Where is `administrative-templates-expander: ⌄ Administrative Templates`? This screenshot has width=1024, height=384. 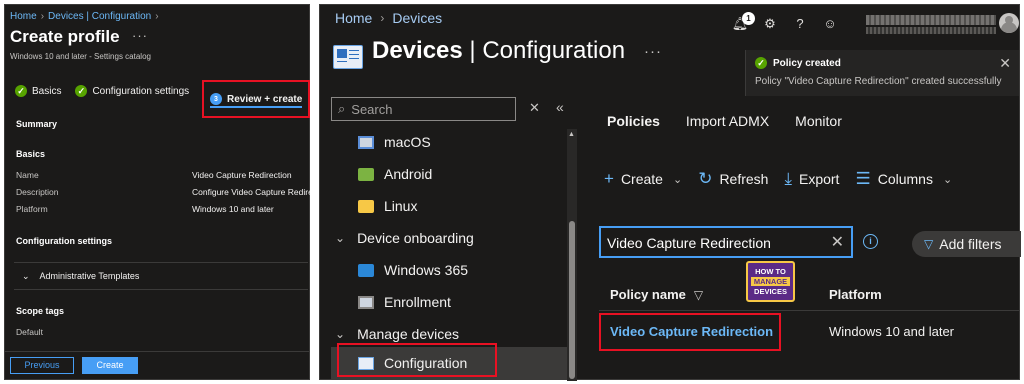 administrative-templates-expander: ⌄ Administrative Templates is located at coordinates (161, 276).